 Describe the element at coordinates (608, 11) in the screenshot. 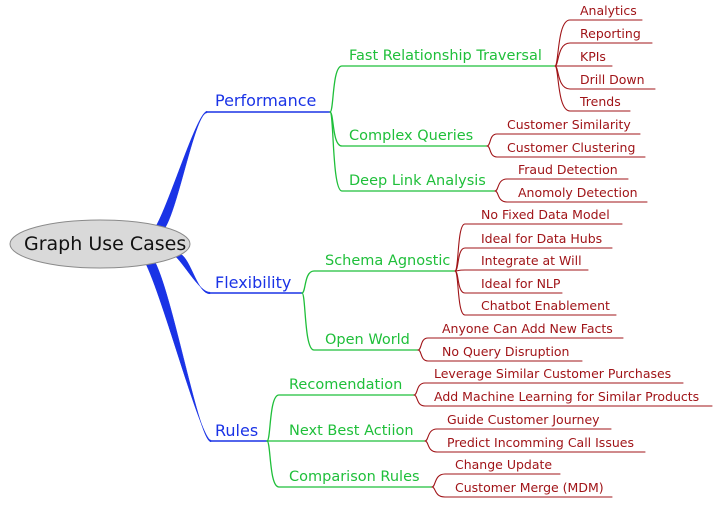

I see `leaf-analytics: Analytics` at that location.